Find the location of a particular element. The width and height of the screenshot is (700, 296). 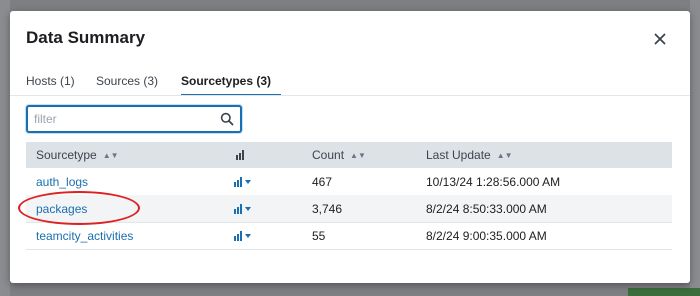

sourcetype-link: packages is located at coordinates (61, 209).